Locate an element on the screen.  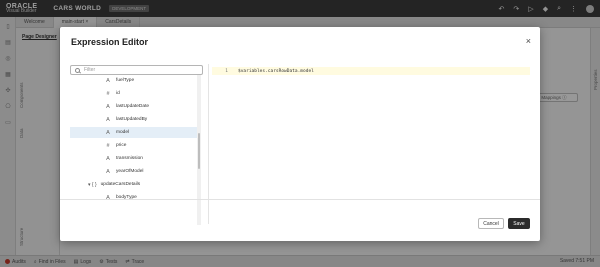
scrollbar-thumb is located at coordinates (199, 151).